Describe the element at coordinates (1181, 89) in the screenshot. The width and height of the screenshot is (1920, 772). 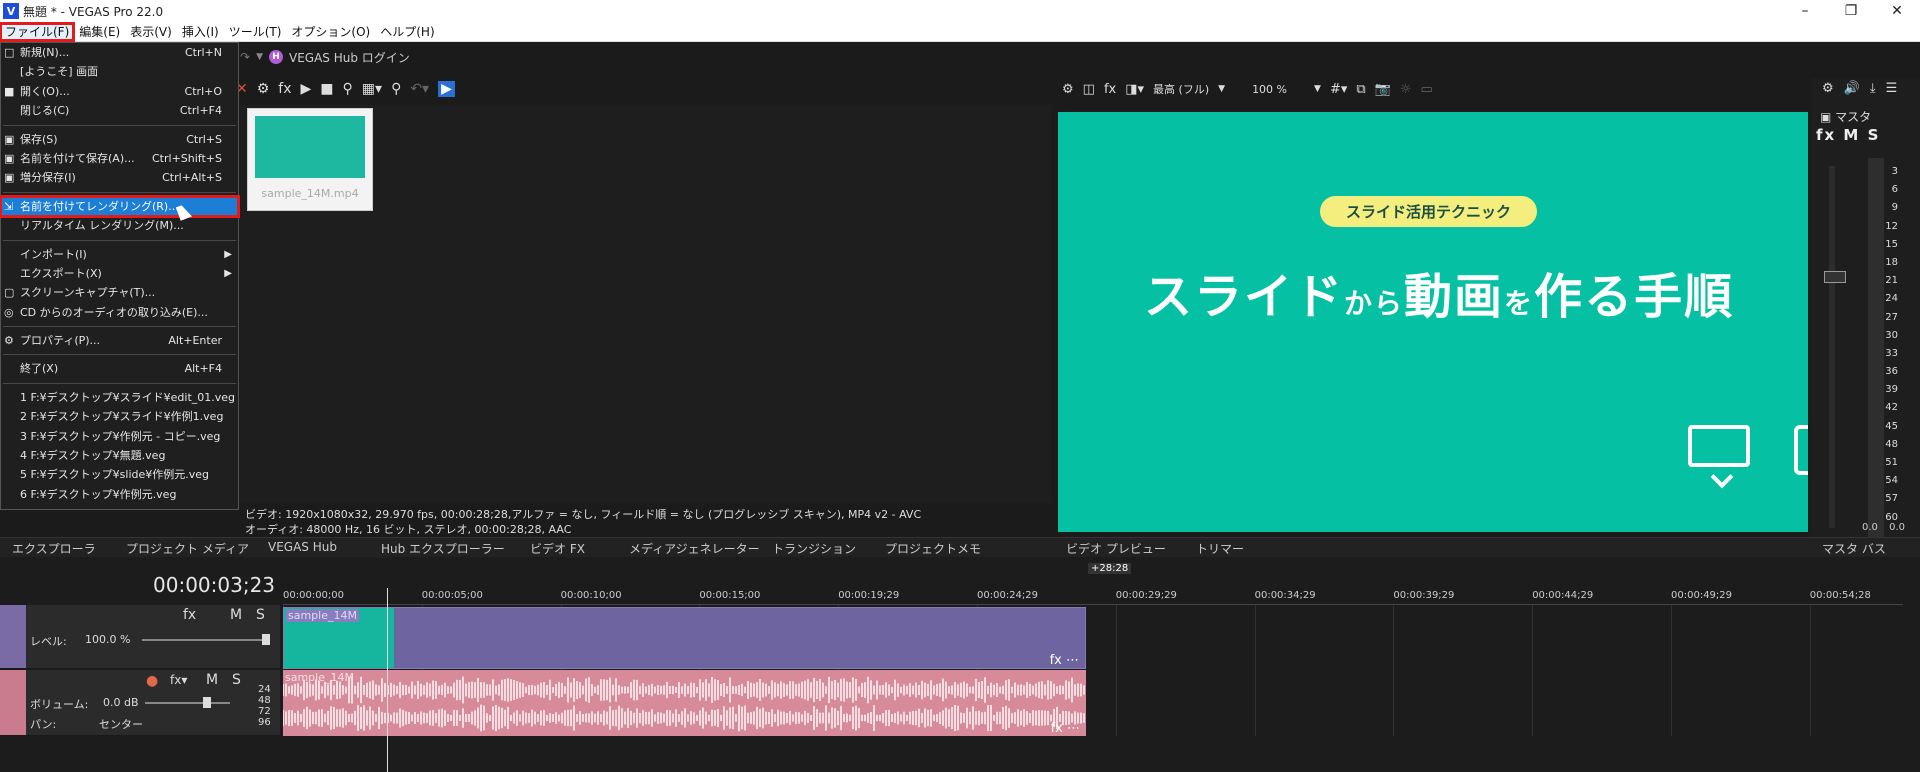
I see `preview-quality-select: 最高 (フル)` at that location.